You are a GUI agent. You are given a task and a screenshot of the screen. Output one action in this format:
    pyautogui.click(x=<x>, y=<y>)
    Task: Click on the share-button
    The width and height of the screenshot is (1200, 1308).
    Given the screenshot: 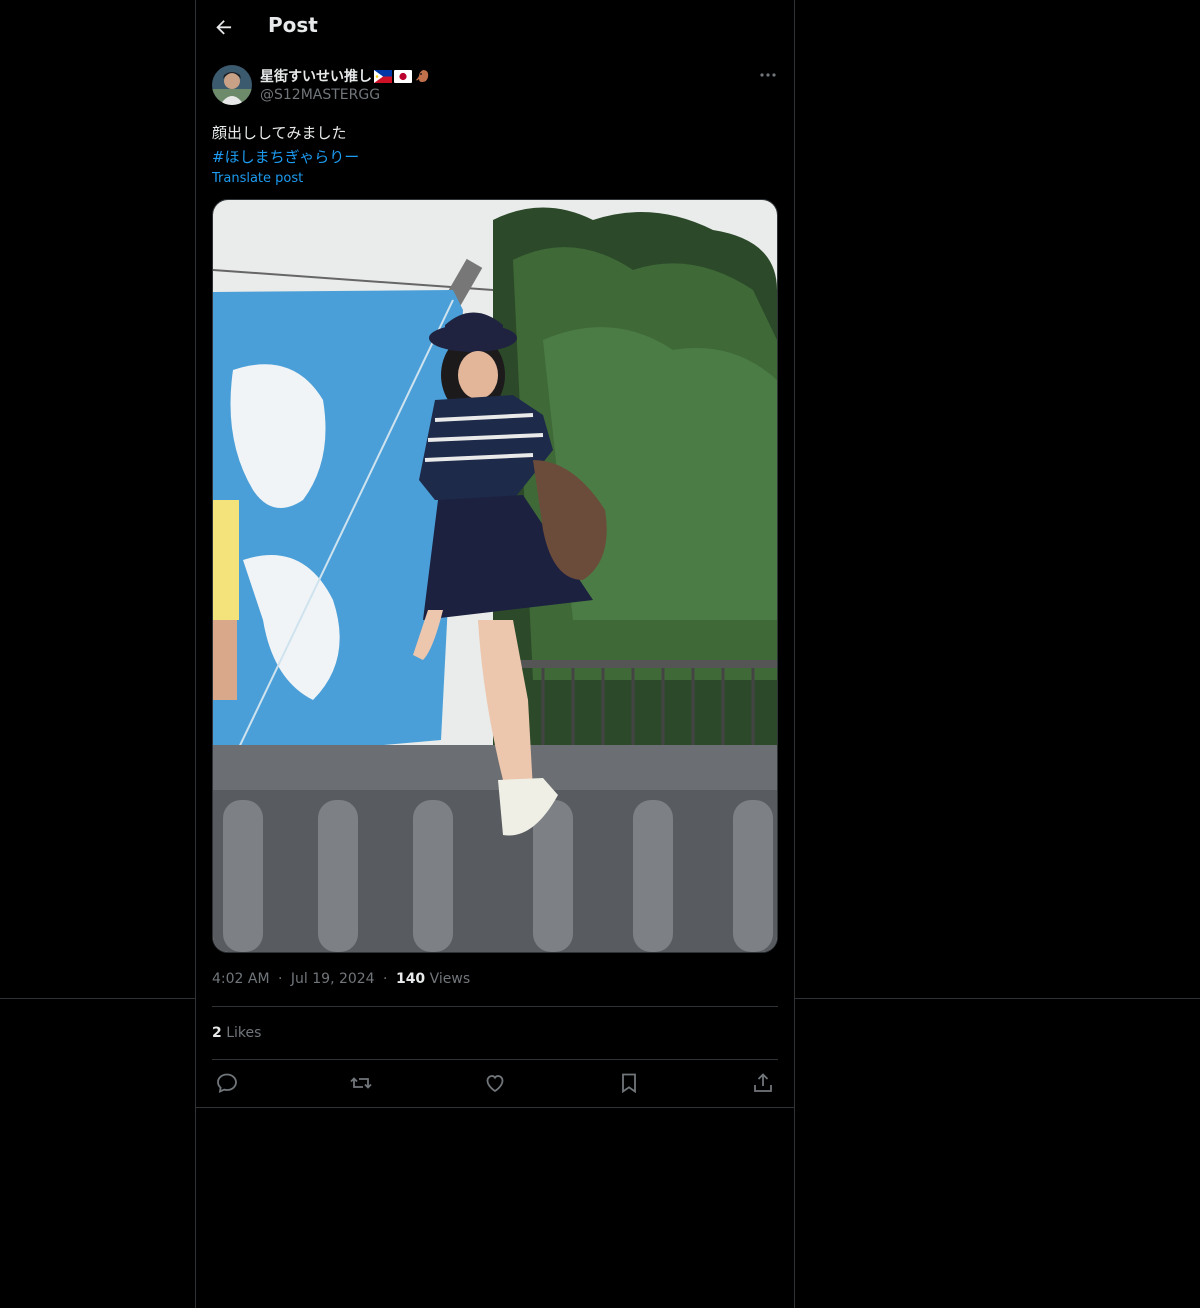 What is the action you would take?
    pyautogui.click(x=763, y=1083)
    